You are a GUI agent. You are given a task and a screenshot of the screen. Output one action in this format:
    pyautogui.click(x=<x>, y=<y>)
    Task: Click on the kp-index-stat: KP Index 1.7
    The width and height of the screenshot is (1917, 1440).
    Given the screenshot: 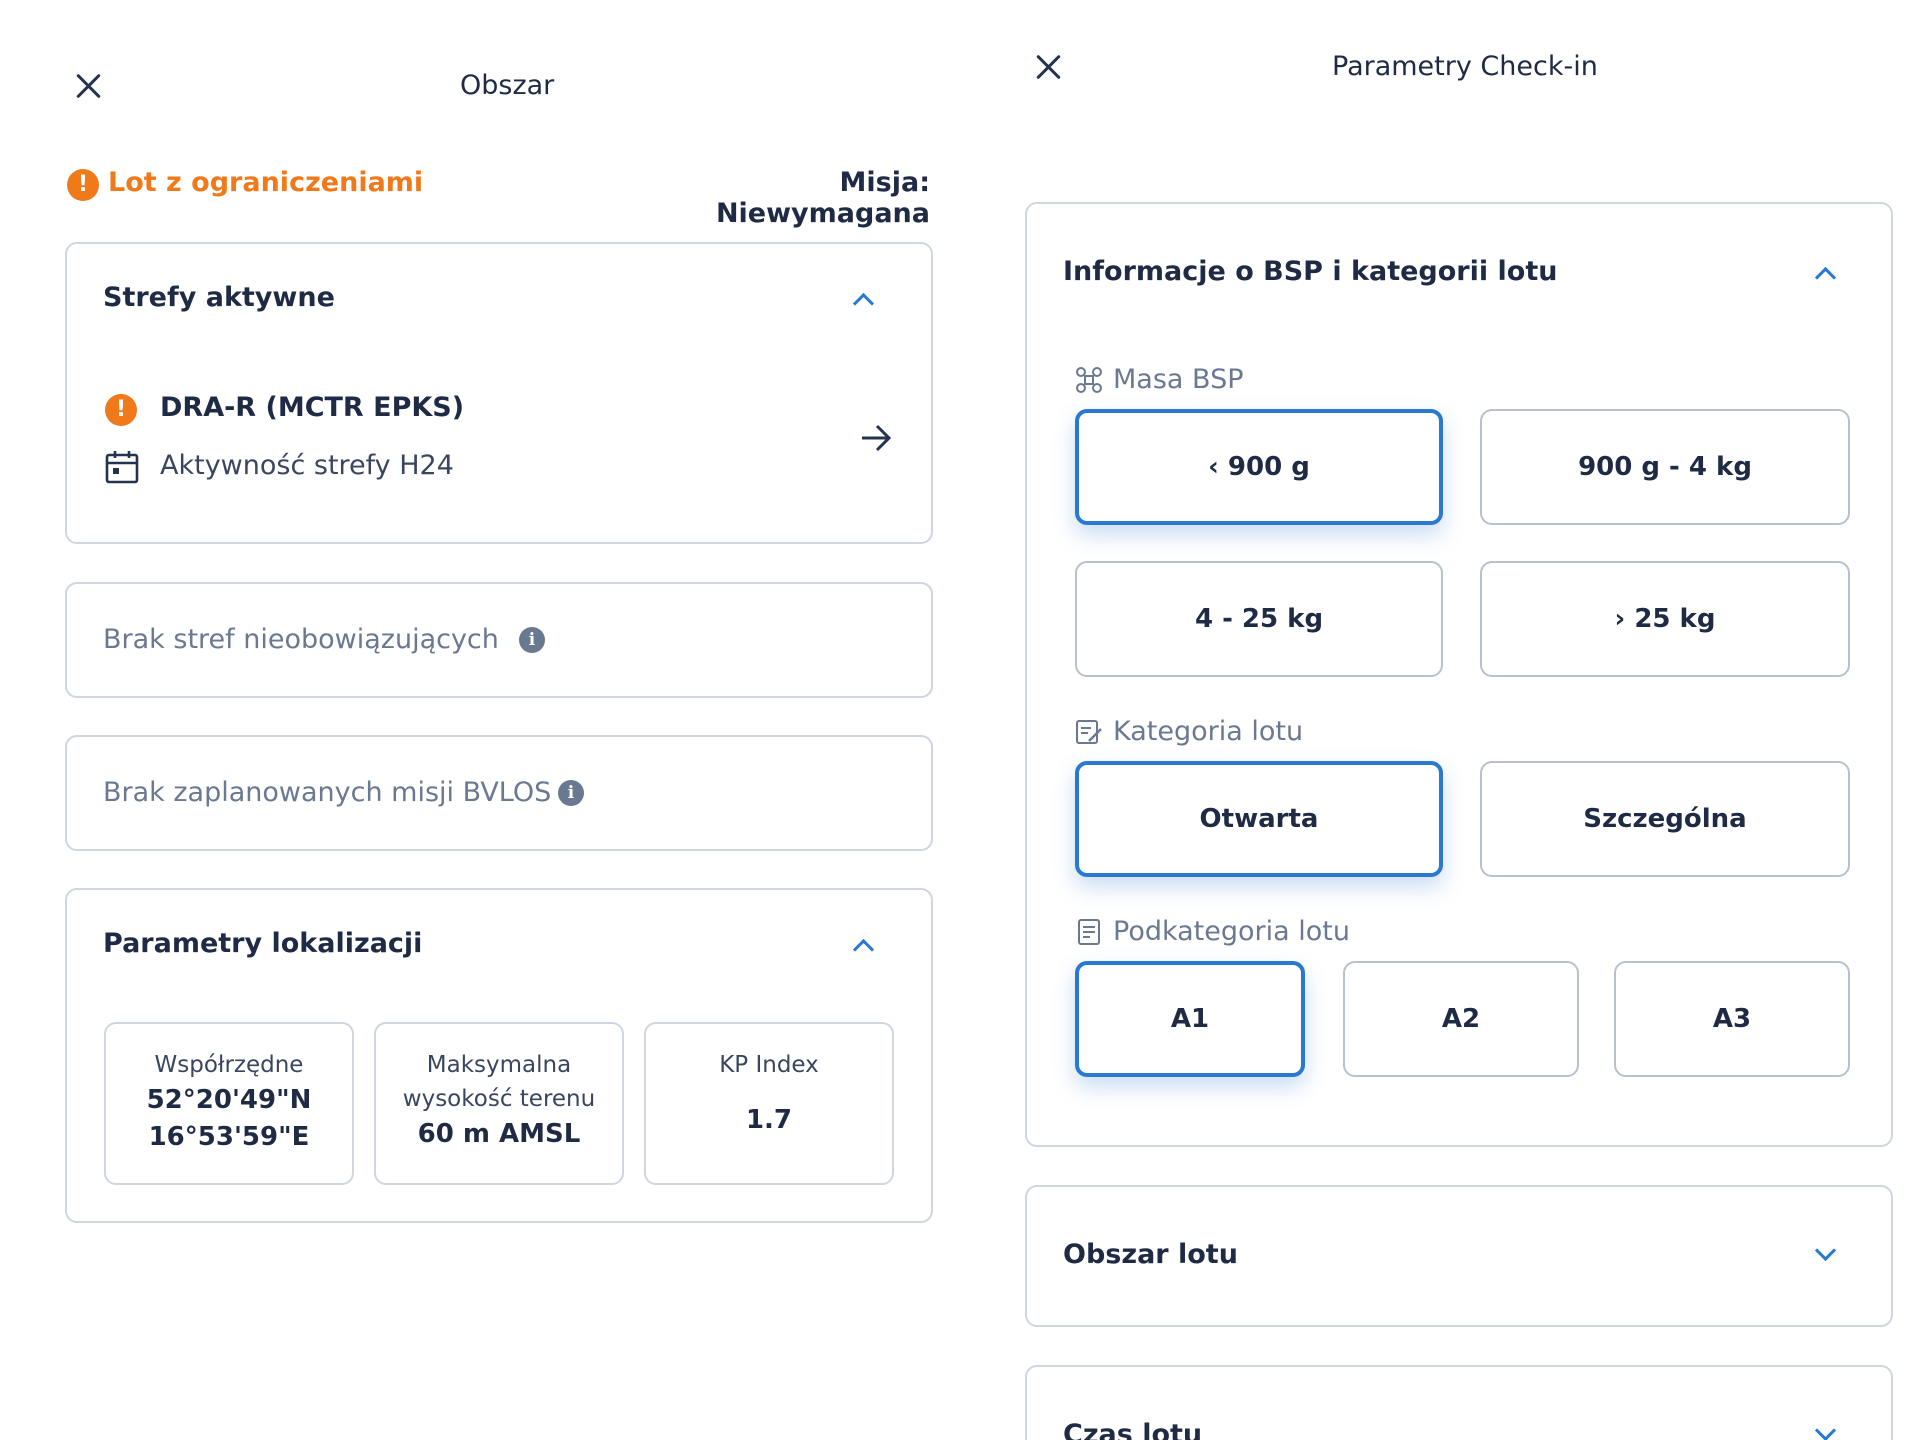 What is the action you would take?
    pyautogui.click(x=769, y=1103)
    